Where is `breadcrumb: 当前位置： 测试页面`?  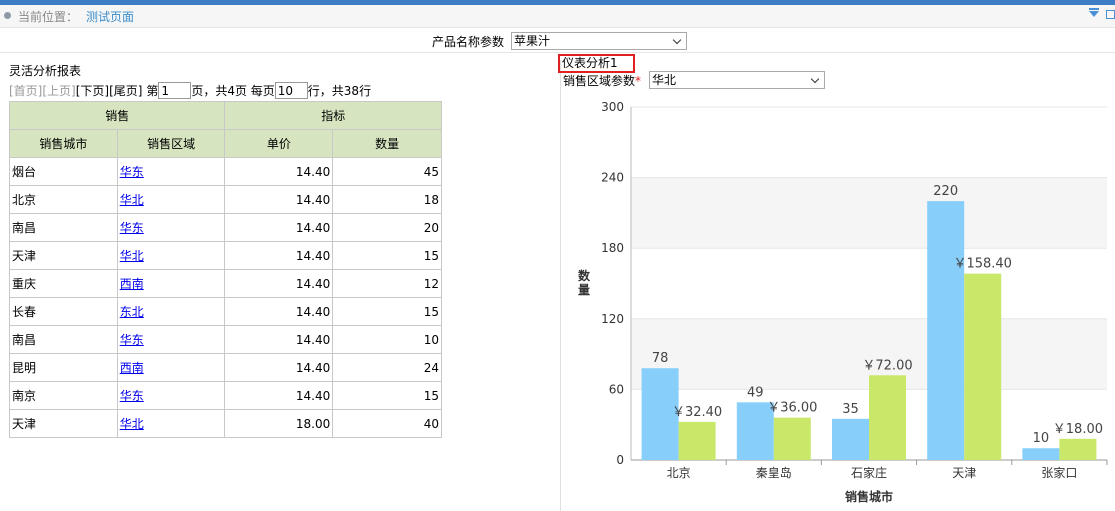 breadcrumb: 当前位置： 测试页面 is located at coordinates (557, 16).